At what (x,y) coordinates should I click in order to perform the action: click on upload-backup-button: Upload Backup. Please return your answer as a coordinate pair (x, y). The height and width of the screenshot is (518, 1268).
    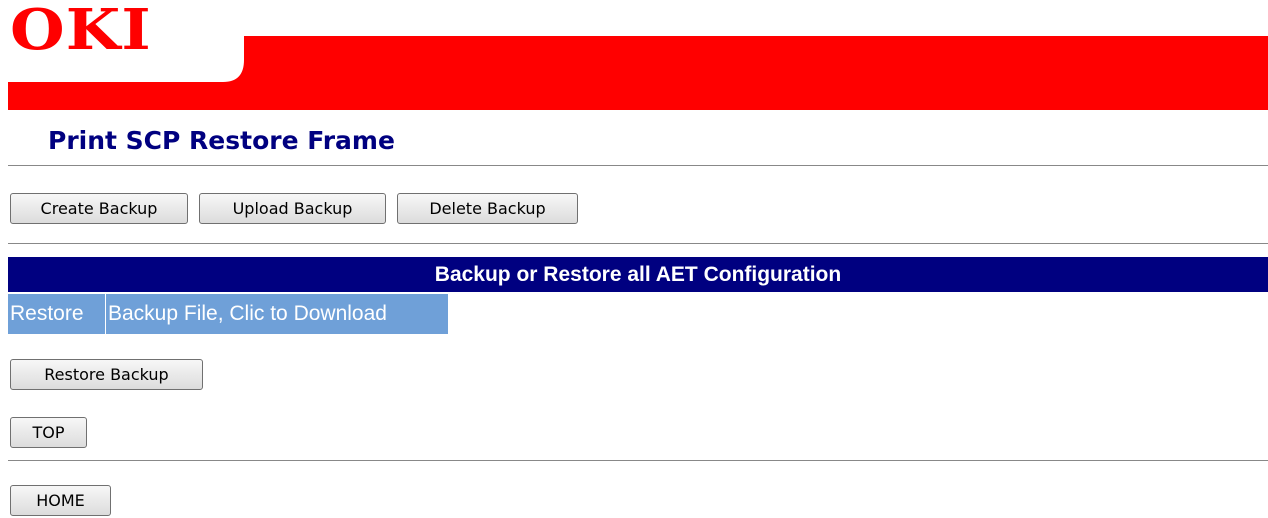
    Looking at the image, I should click on (292, 208).